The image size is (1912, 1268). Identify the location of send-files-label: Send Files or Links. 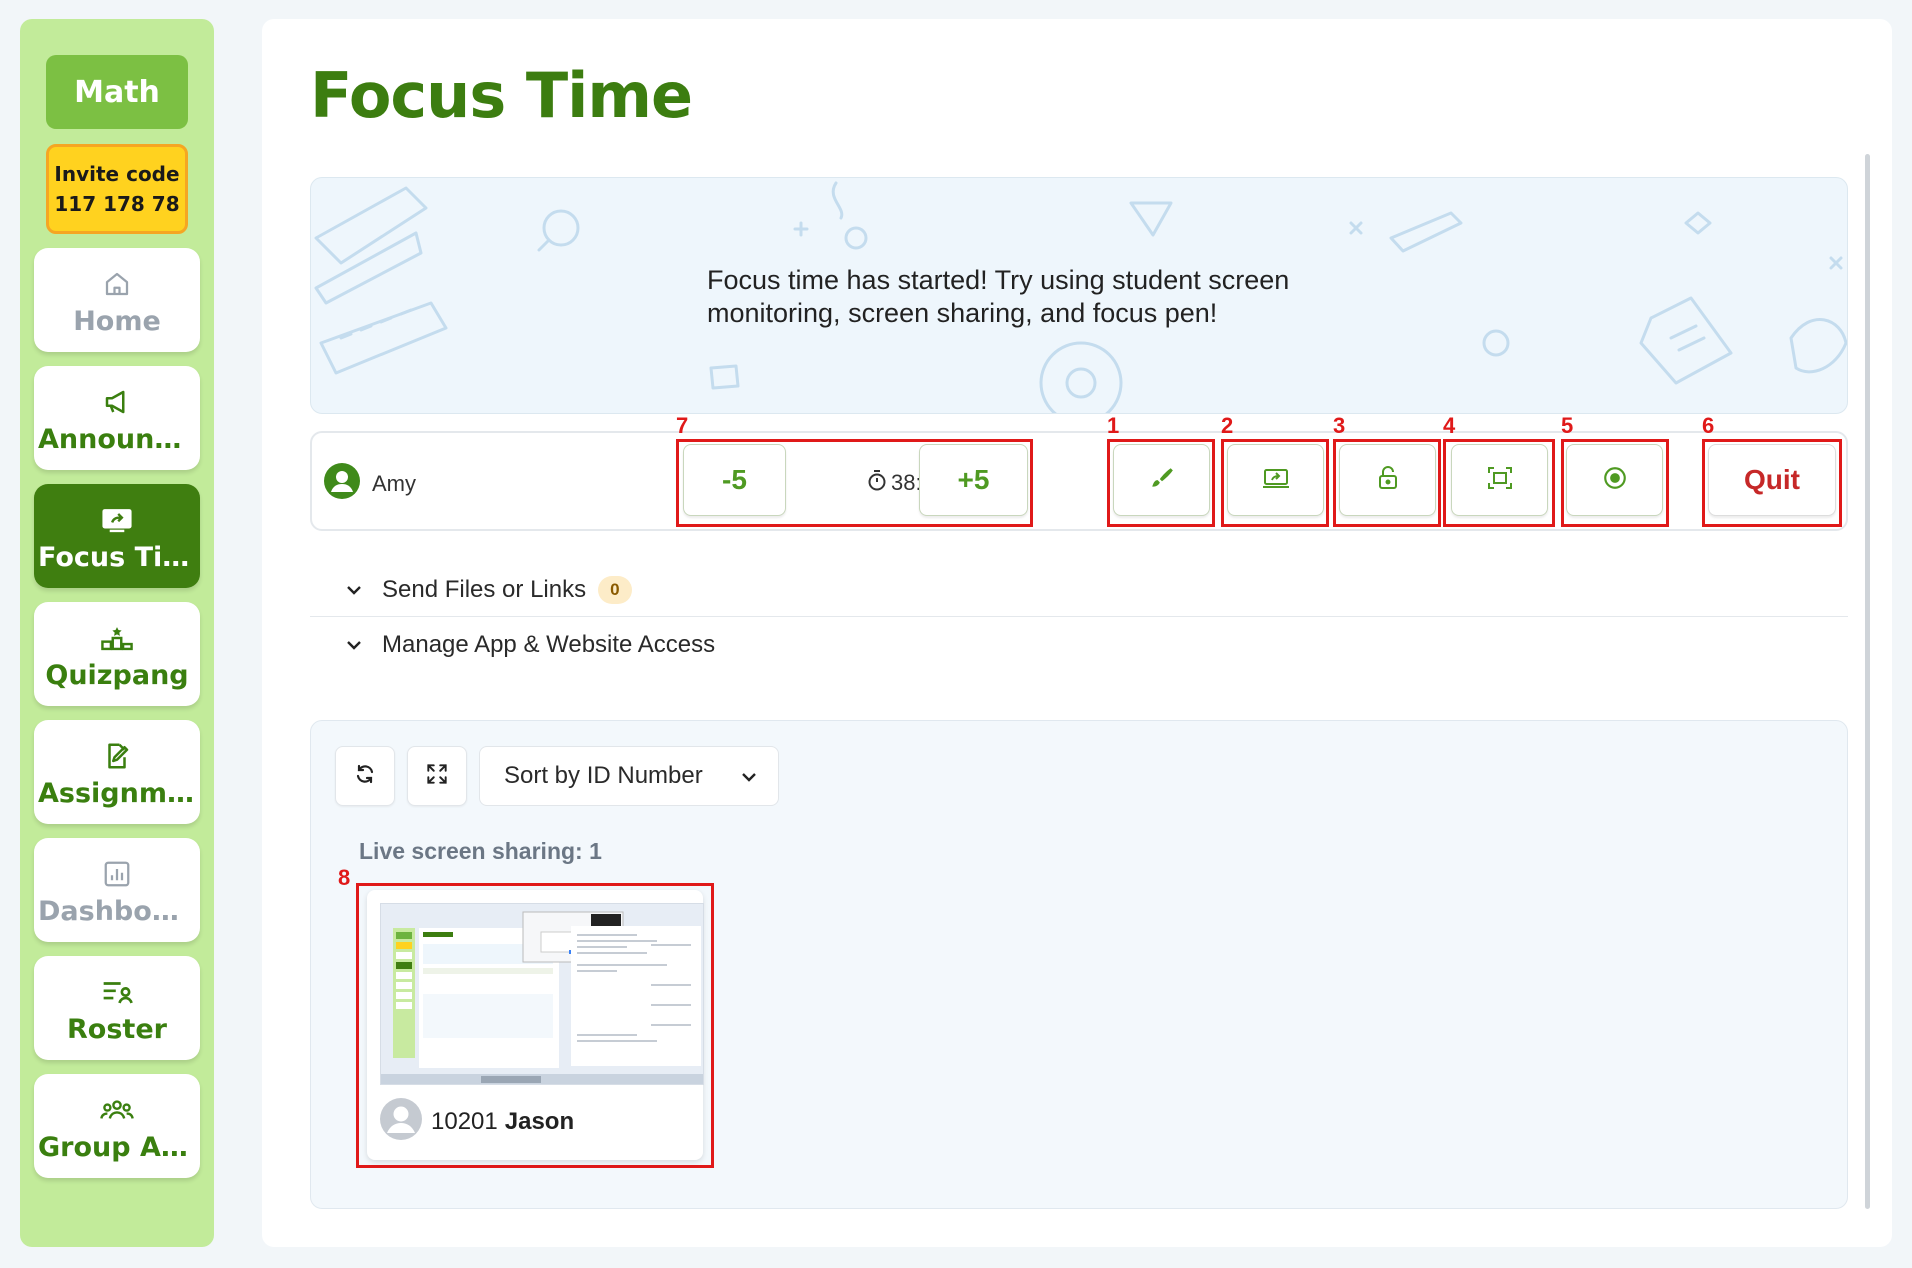
(484, 589).